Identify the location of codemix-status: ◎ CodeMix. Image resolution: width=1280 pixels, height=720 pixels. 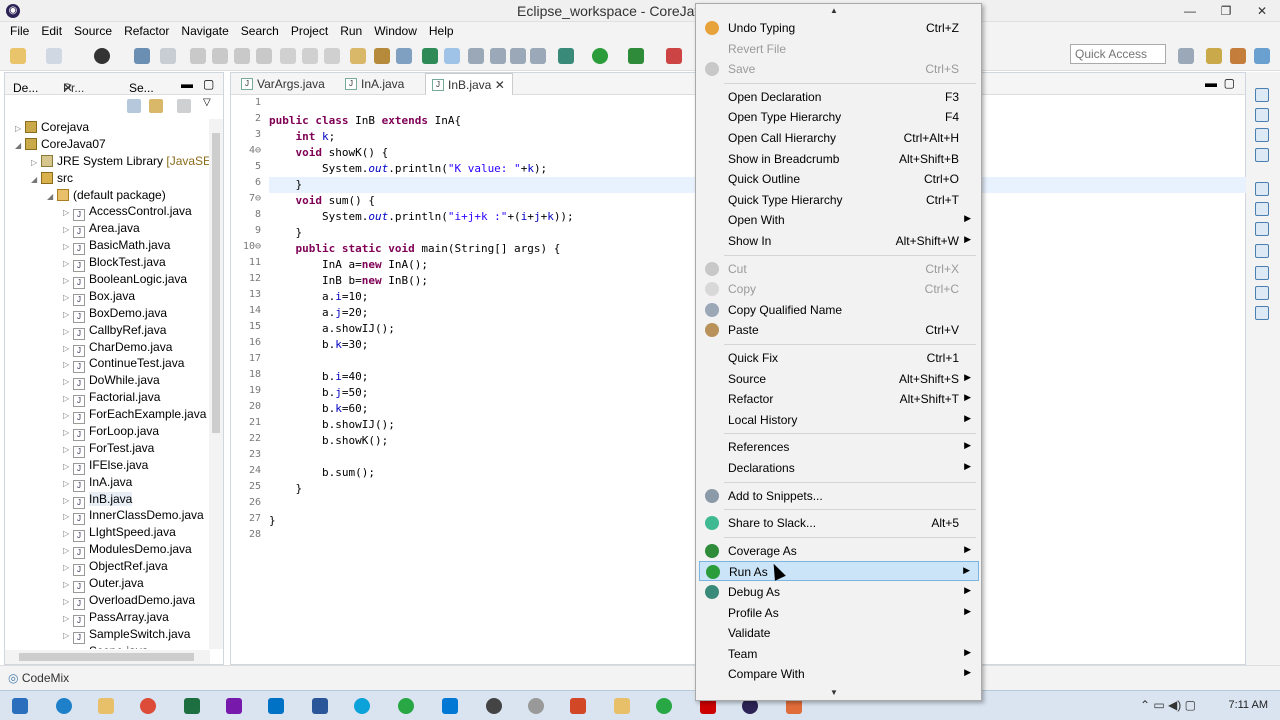
(38, 678).